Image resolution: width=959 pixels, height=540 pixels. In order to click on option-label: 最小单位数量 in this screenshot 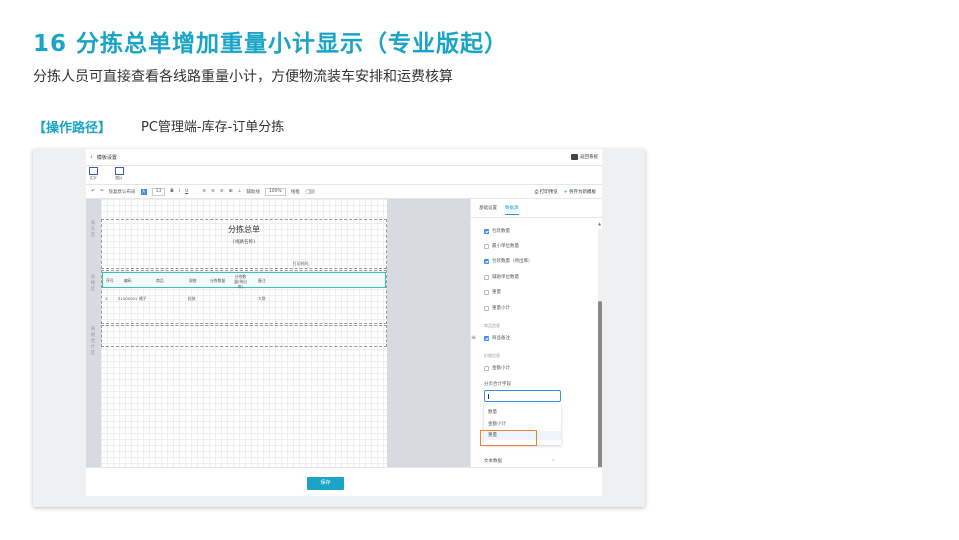, I will do `click(505, 246)`.